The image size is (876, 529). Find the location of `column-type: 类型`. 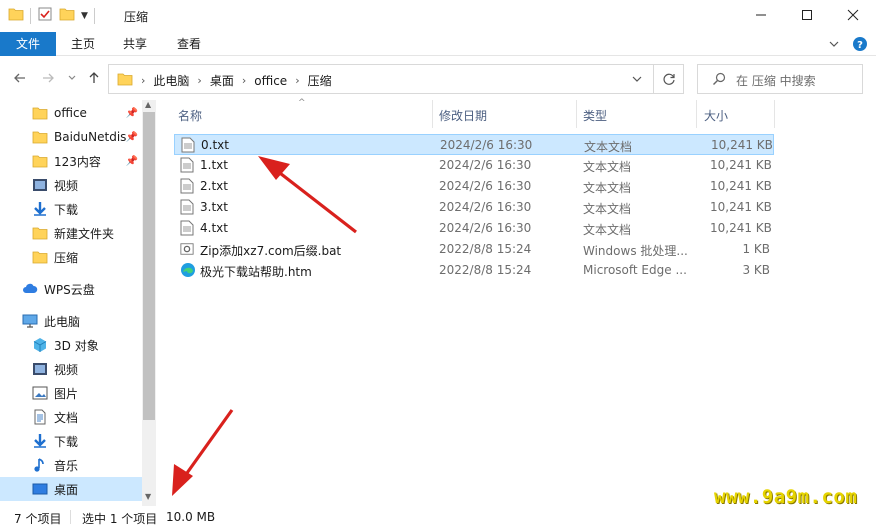

column-type: 类型 is located at coordinates (595, 115).